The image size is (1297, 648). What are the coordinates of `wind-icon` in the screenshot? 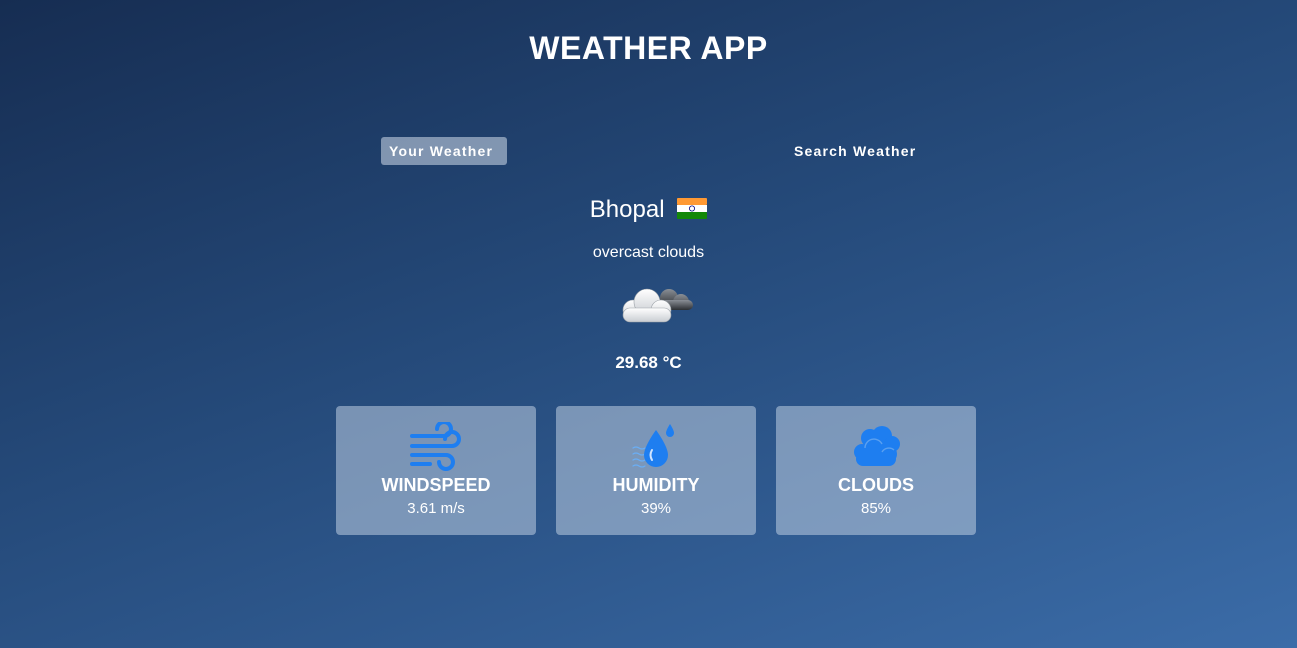 It's located at (435, 446).